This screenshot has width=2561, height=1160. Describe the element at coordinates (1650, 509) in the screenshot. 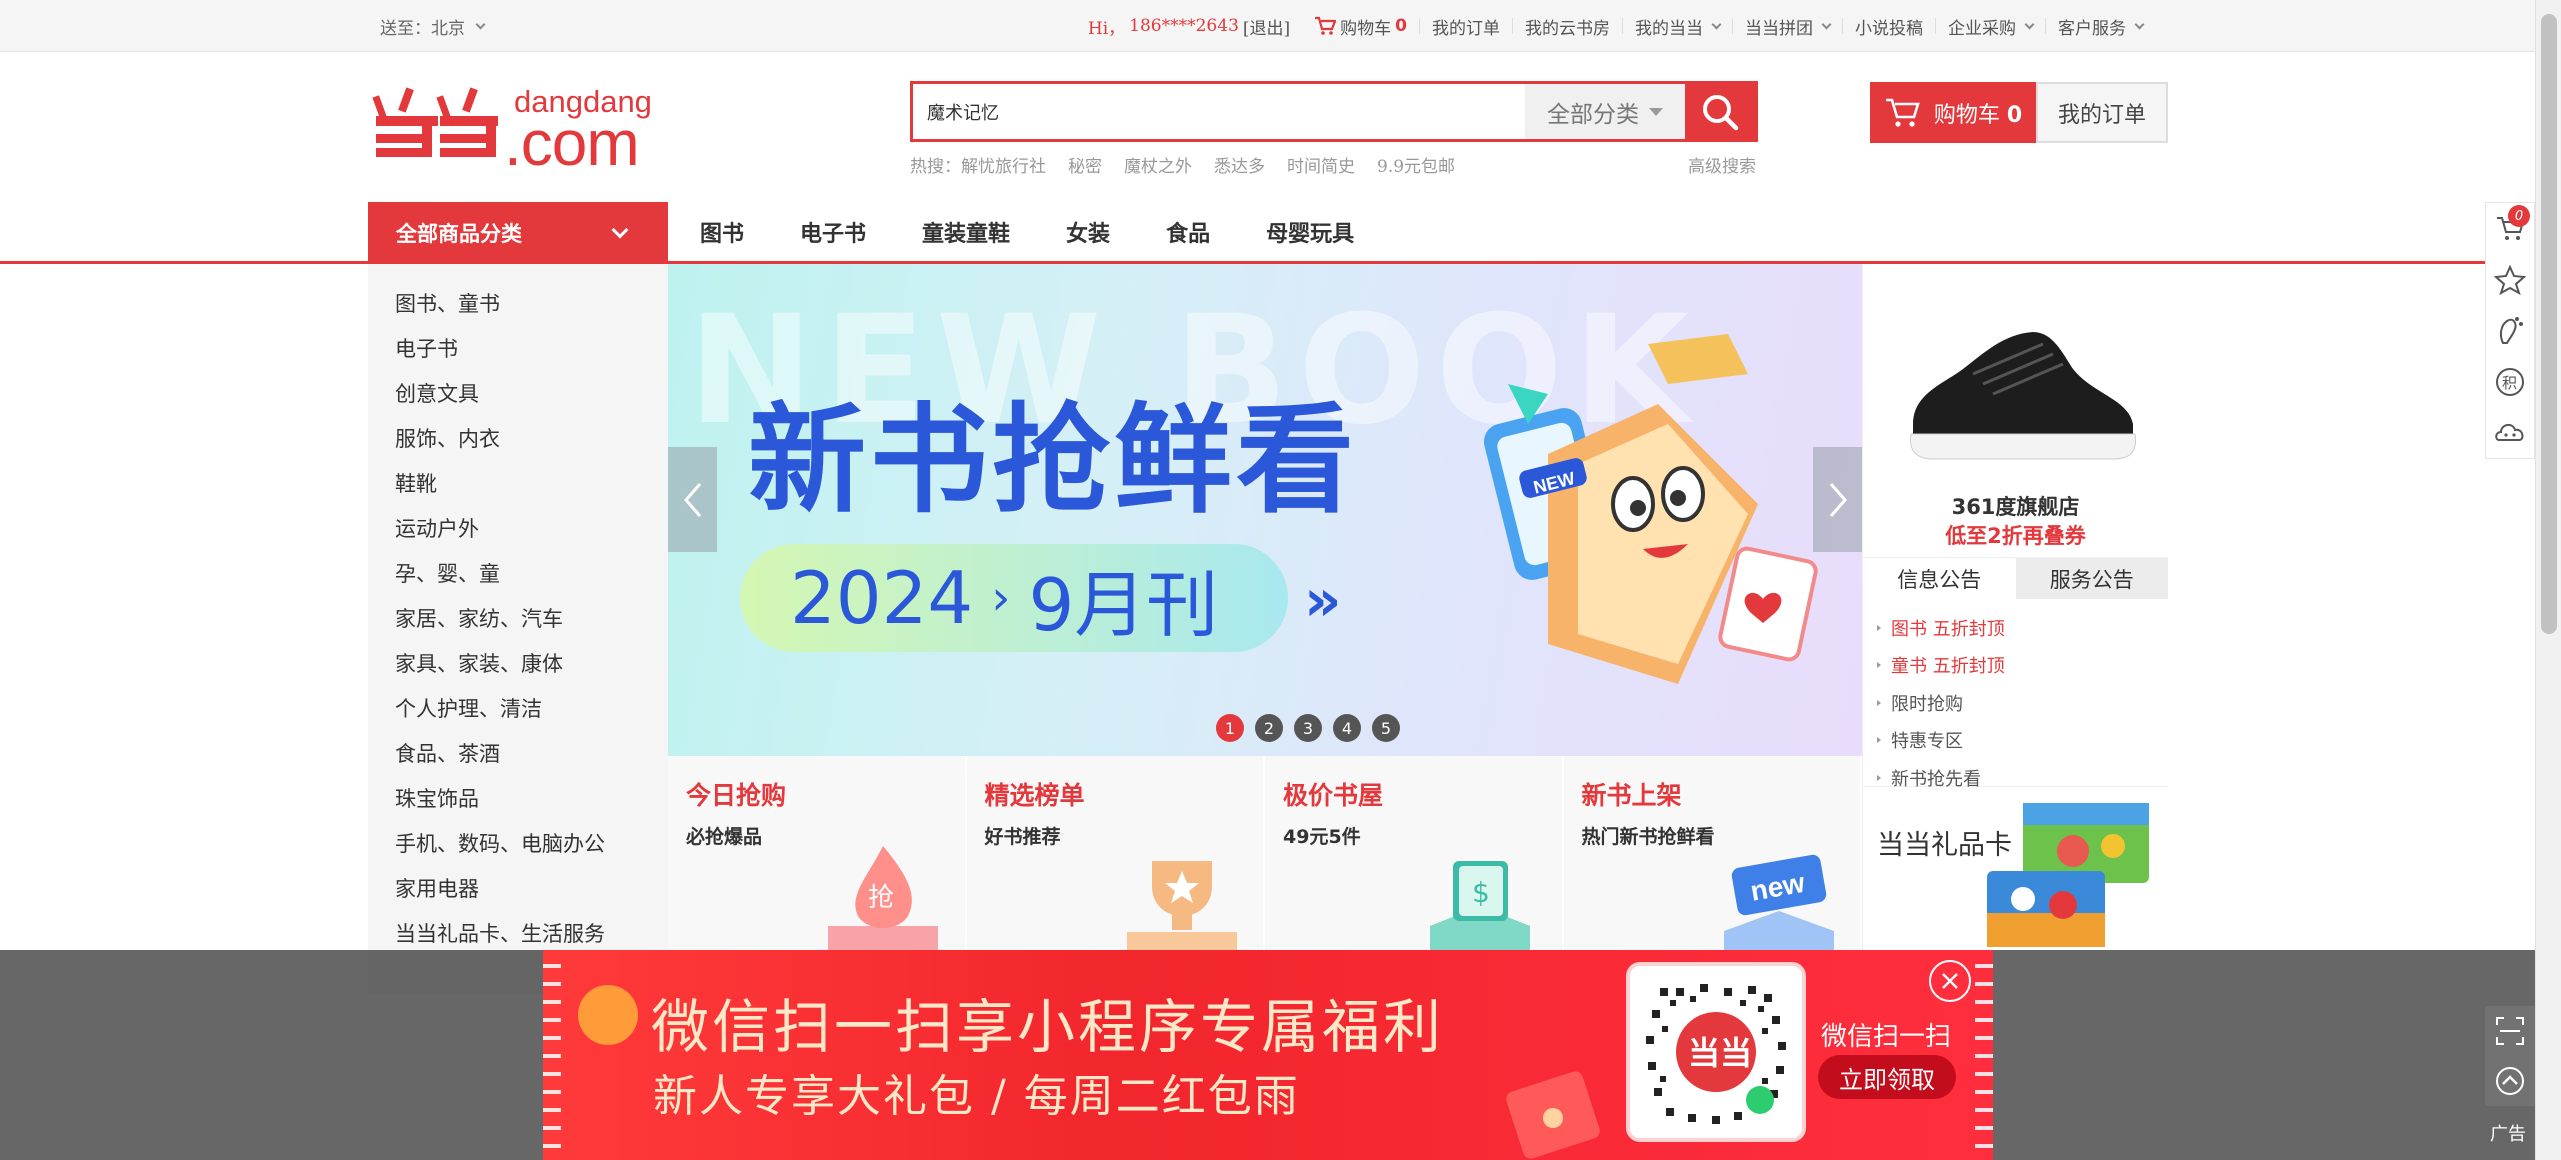

I see `book-mascot-illustration: NEW` at that location.